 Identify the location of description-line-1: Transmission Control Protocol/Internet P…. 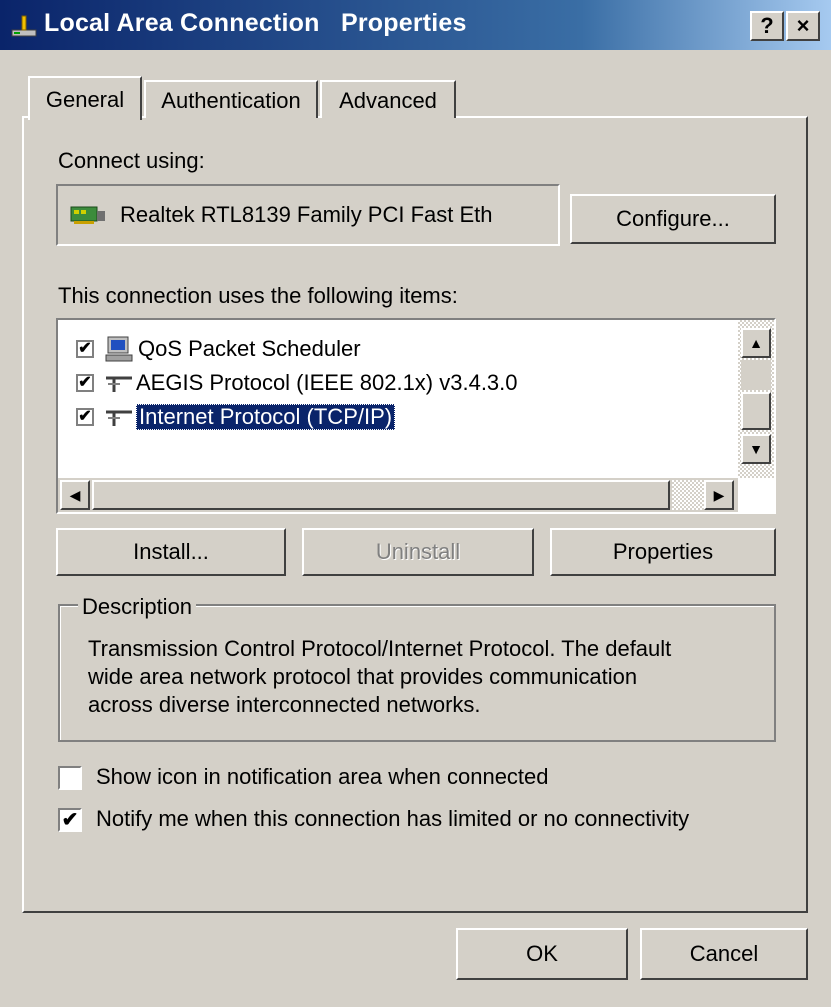
(380, 648).